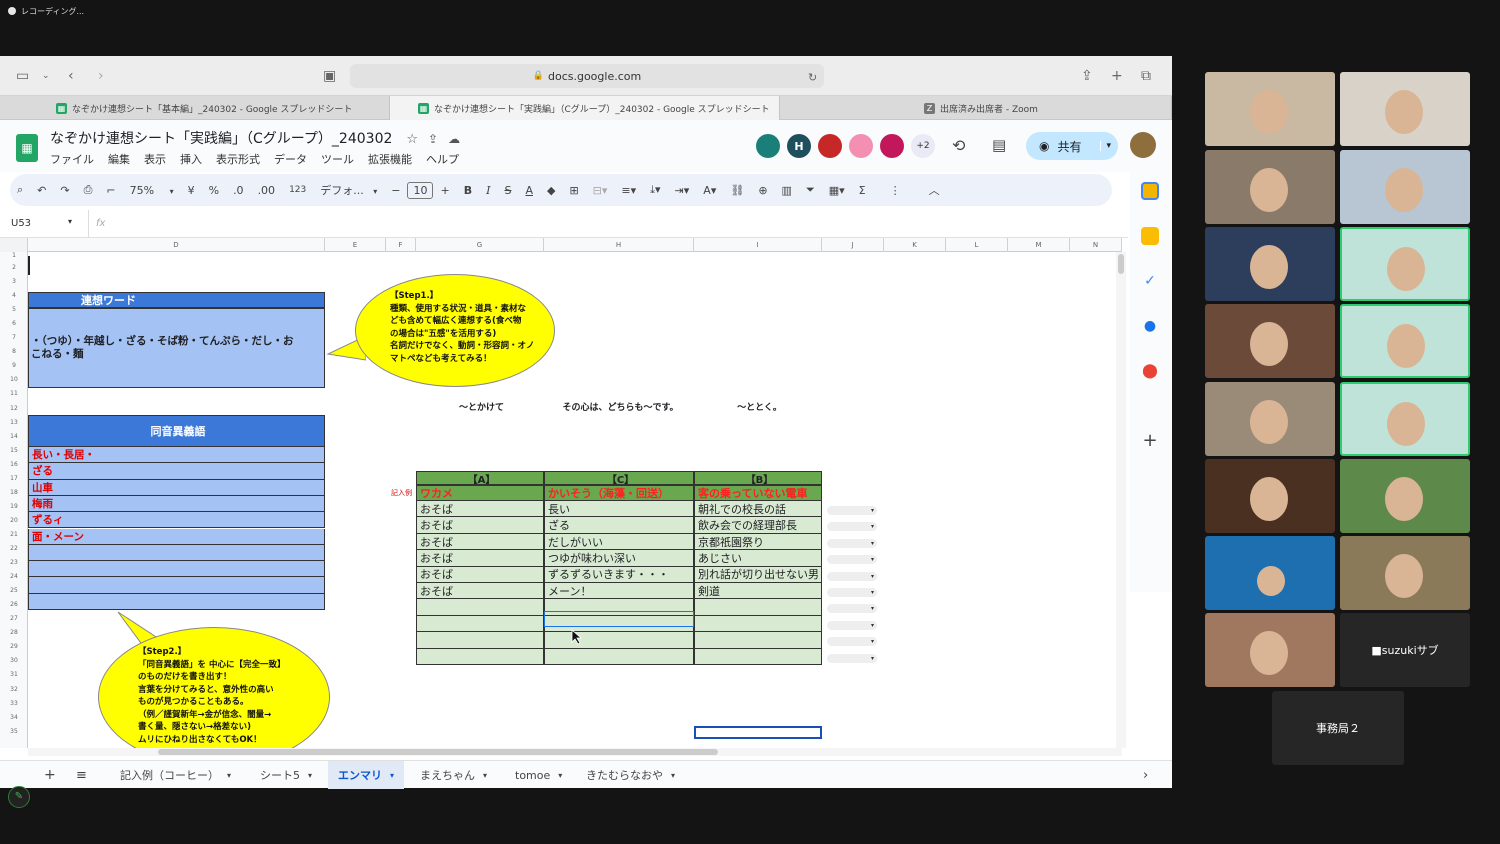 This screenshot has height=844, width=1500. I want to click on edit-pencil-icon: ✎, so click(19, 797).